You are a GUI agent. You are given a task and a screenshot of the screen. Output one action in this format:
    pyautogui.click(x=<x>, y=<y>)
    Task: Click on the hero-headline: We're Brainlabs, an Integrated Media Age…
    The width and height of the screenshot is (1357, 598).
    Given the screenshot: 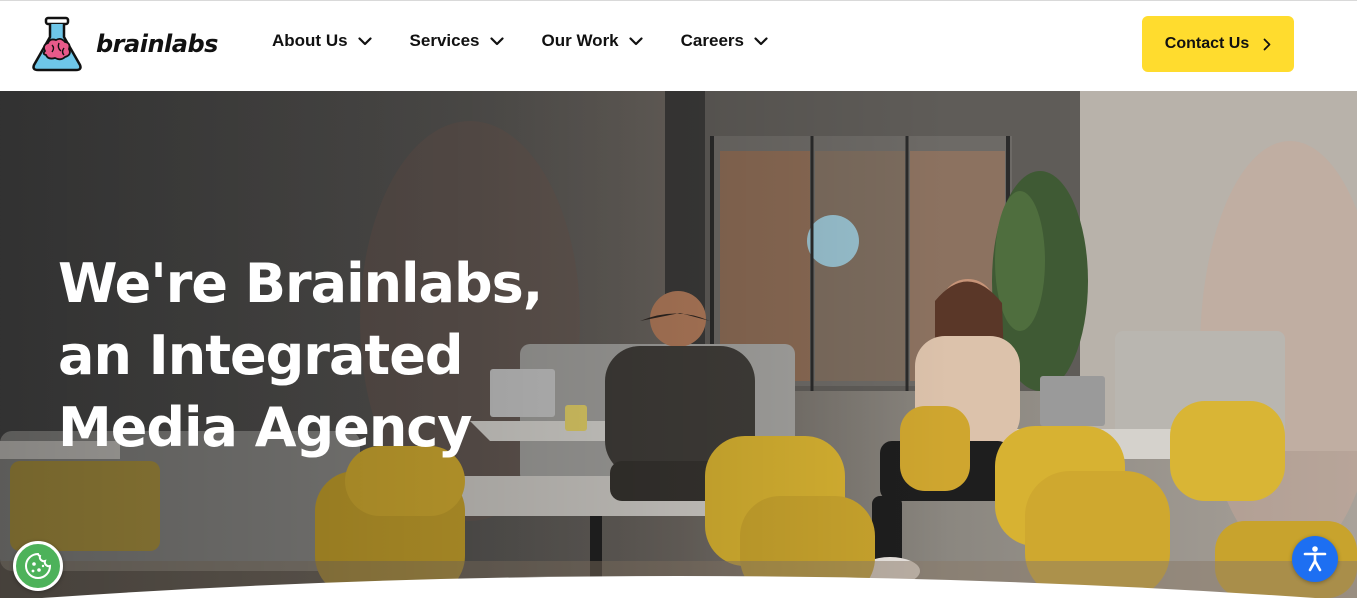 What is the action you would take?
    pyautogui.click(x=318, y=356)
    